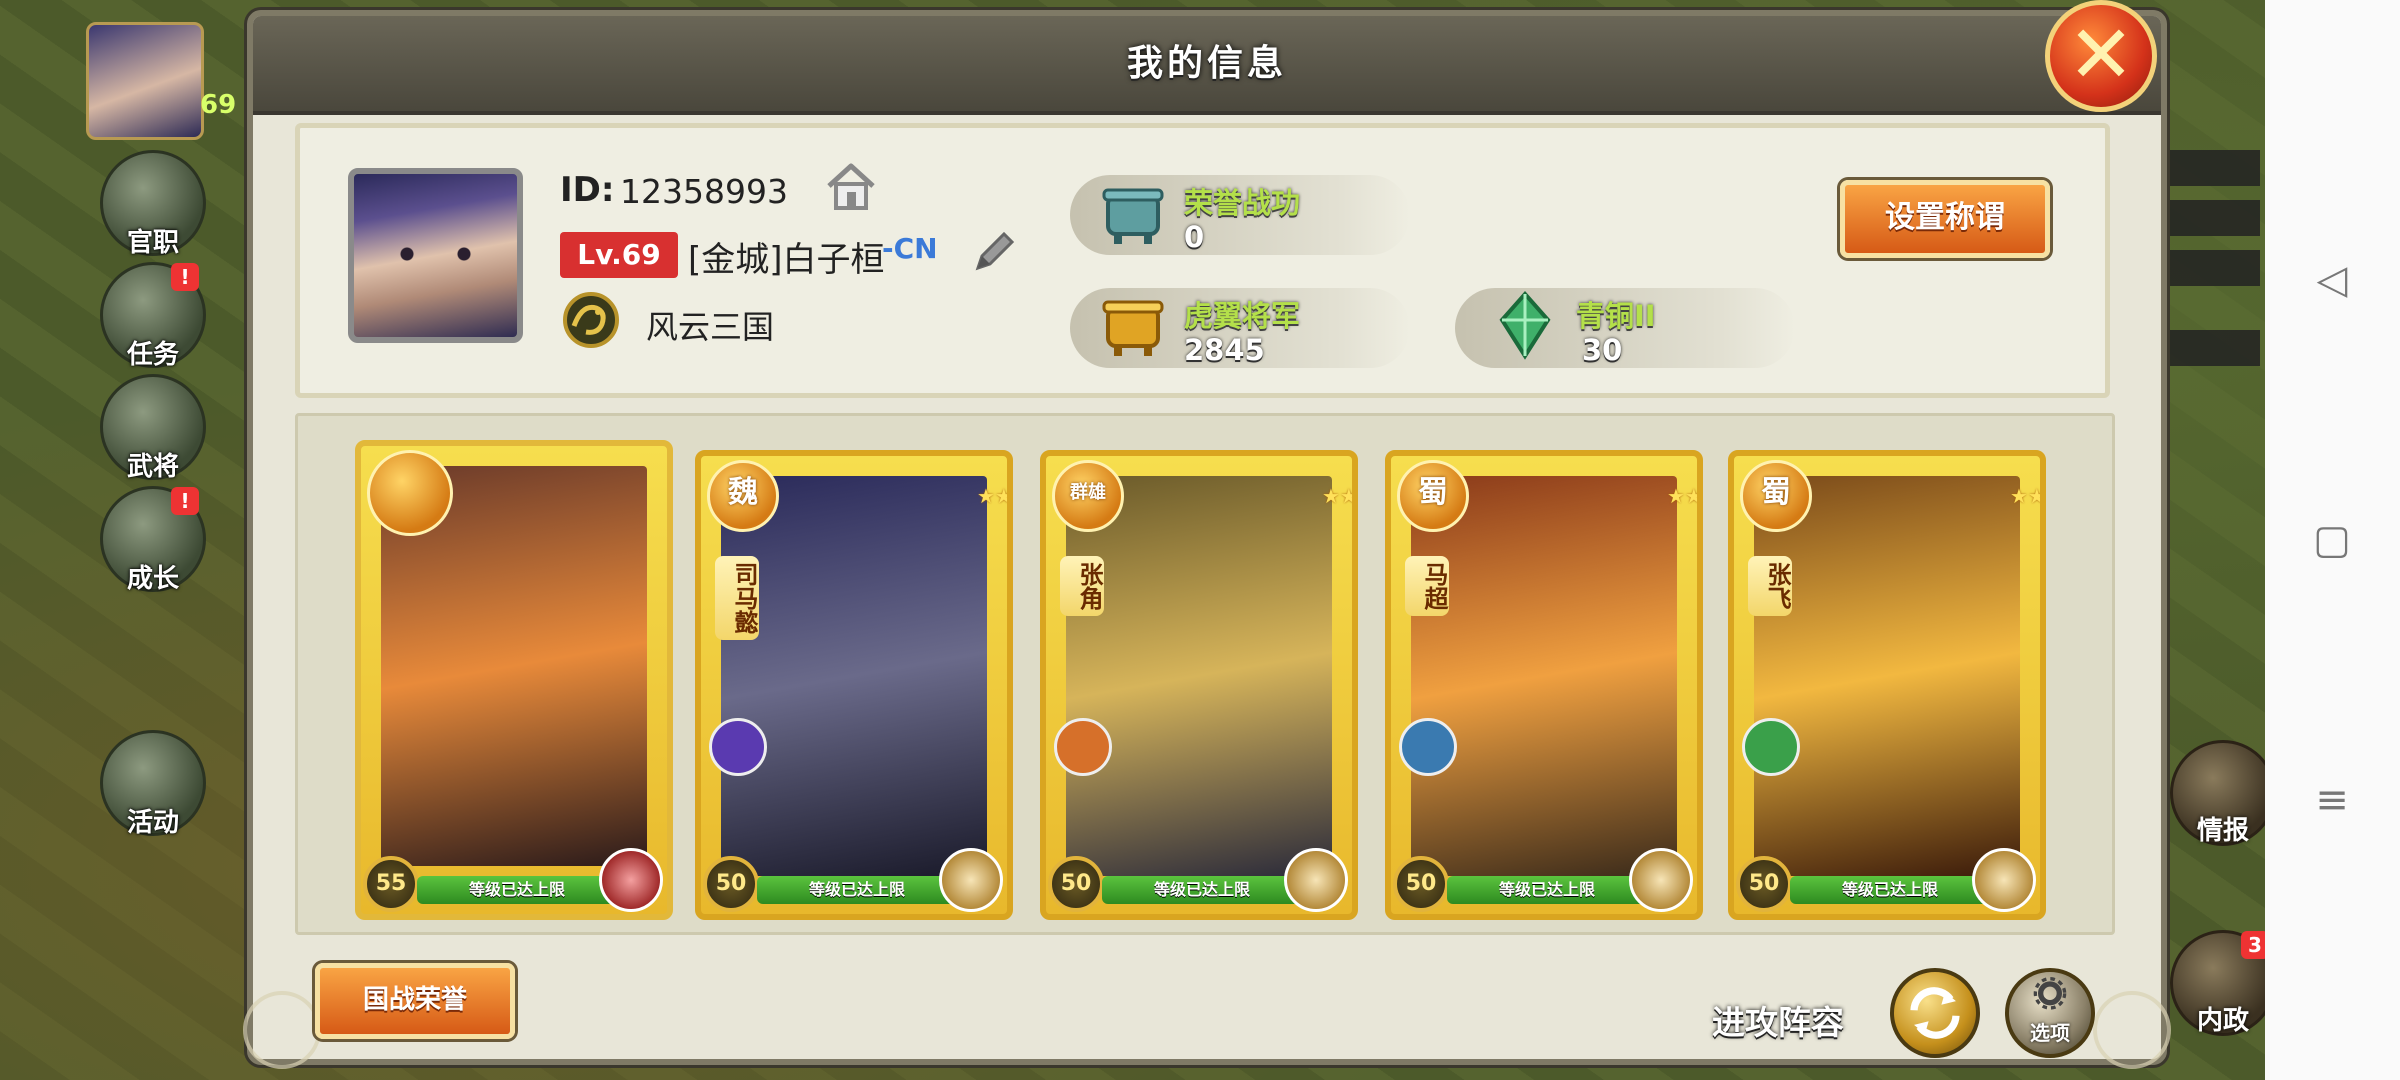  I want to click on dragon-emblem-icon, so click(591, 320).